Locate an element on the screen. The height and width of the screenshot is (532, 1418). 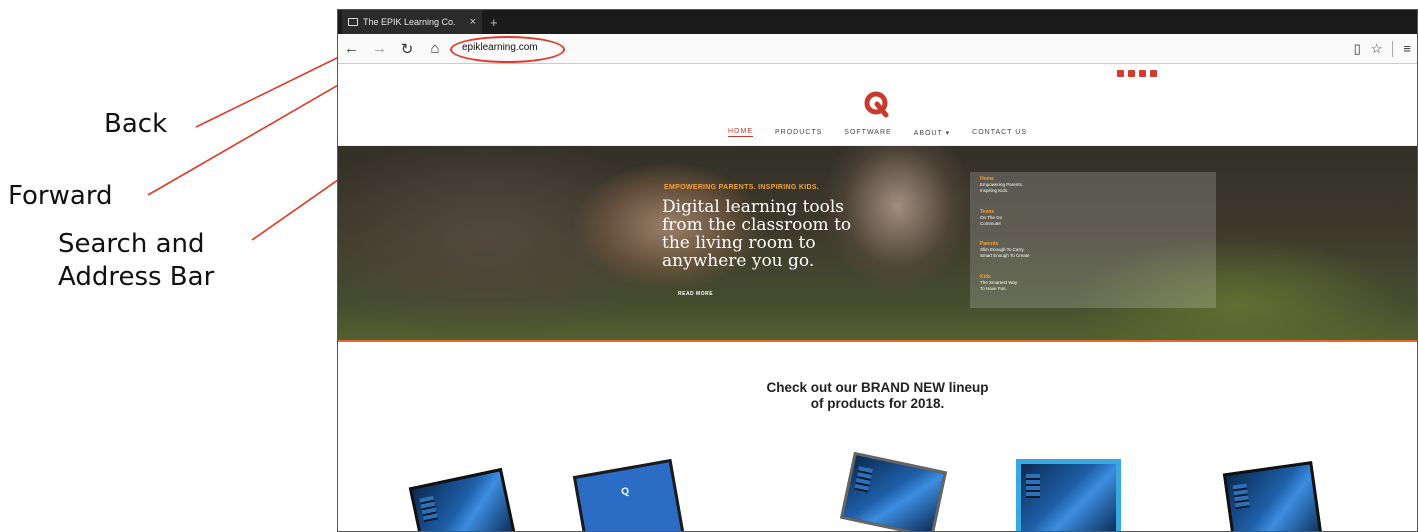
panel-item-desc: Smart Enough To Create is located at coordinates (1005, 255).